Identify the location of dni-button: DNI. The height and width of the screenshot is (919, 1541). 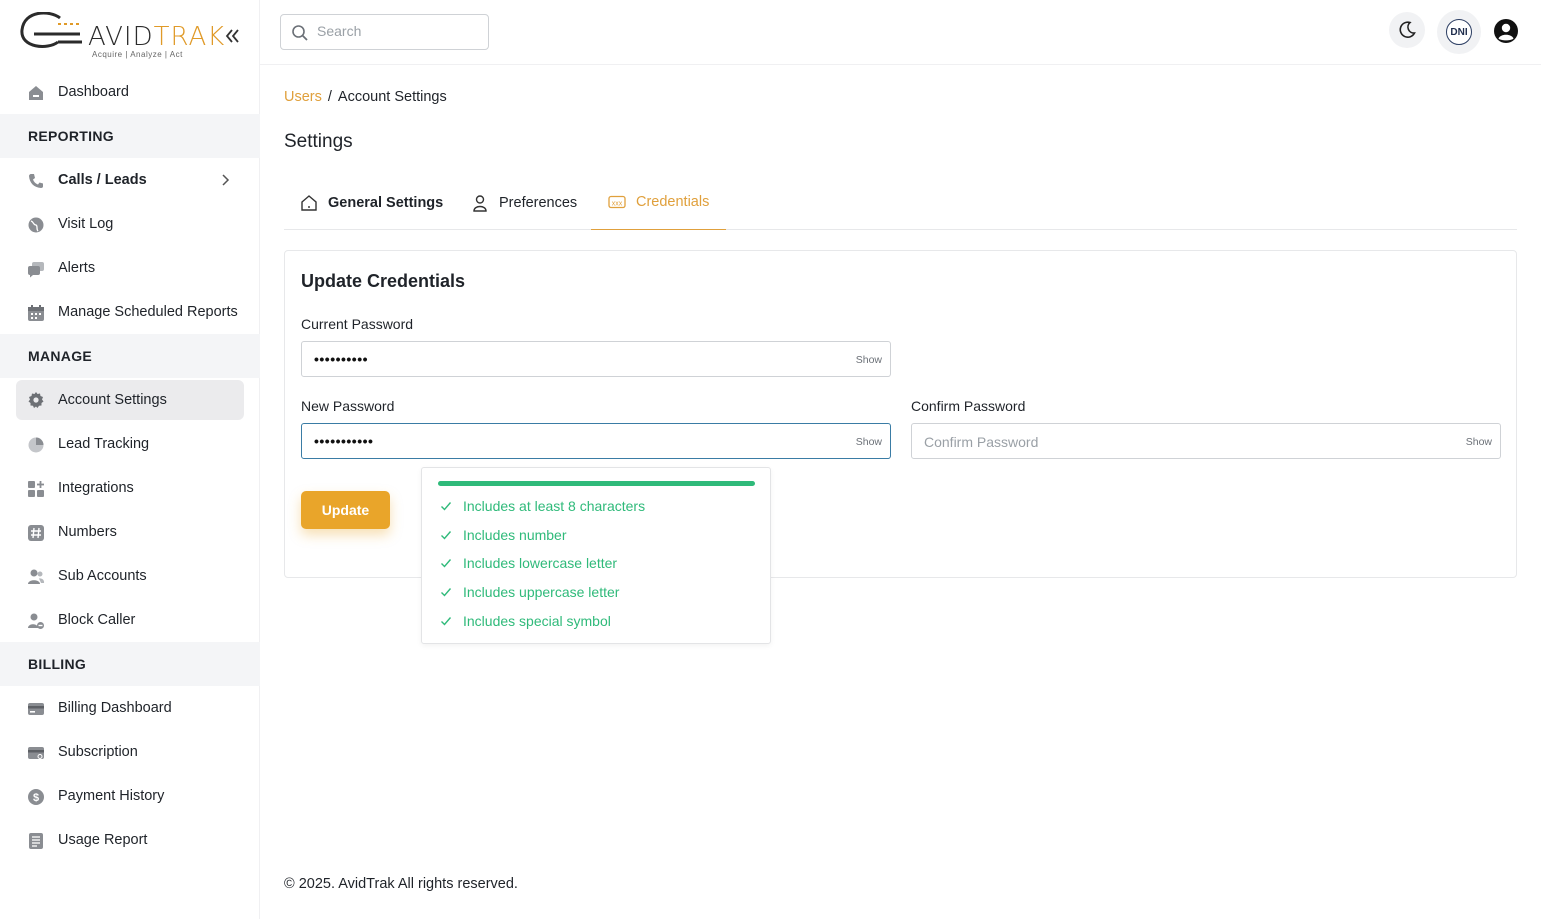
(1459, 32).